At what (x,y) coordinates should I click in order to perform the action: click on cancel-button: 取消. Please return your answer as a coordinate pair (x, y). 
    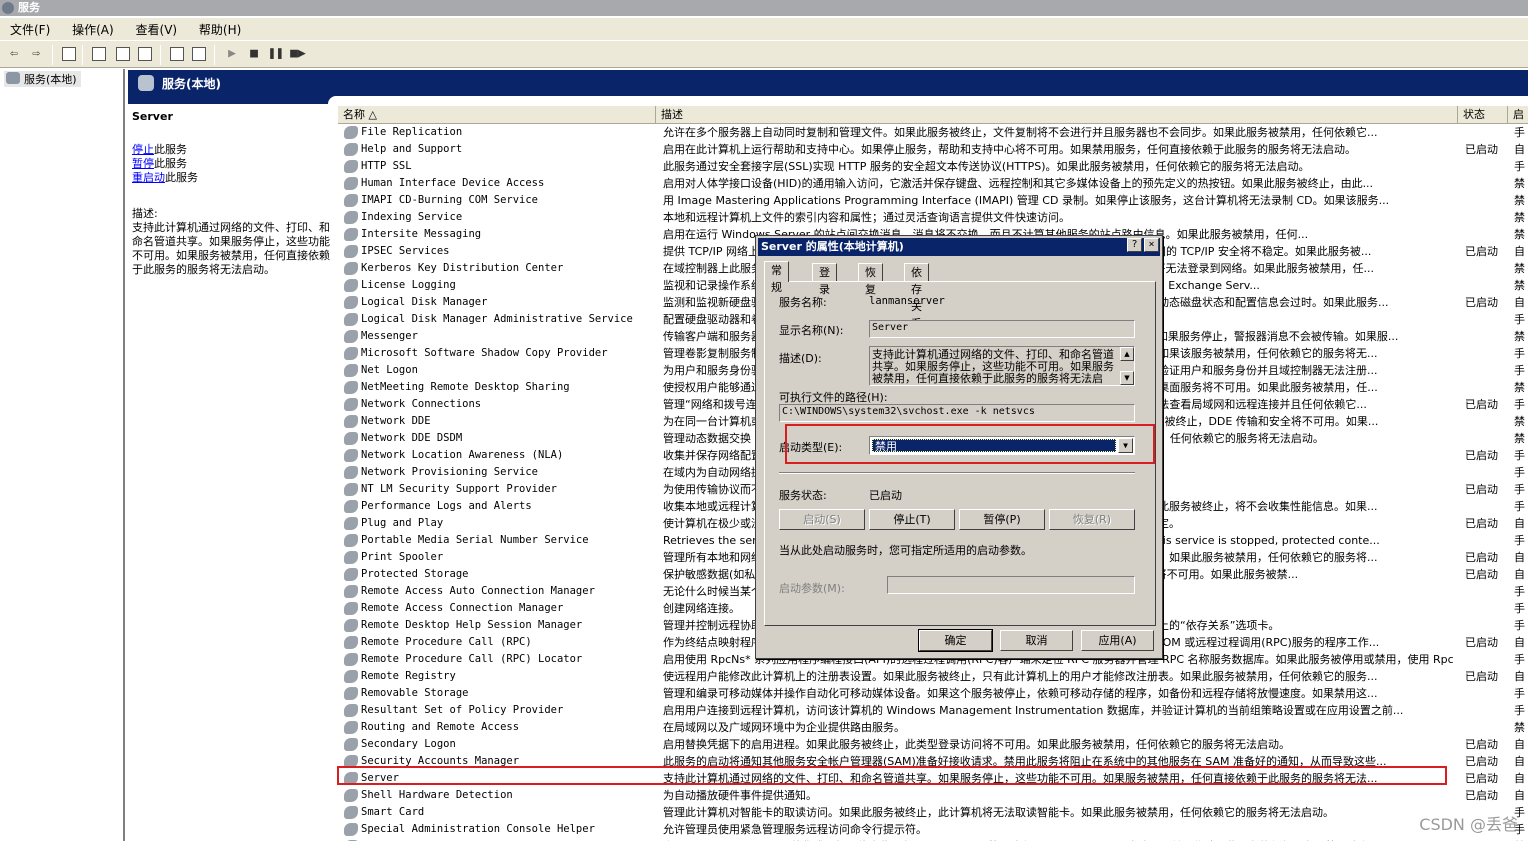
    Looking at the image, I should click on (1036, 640).